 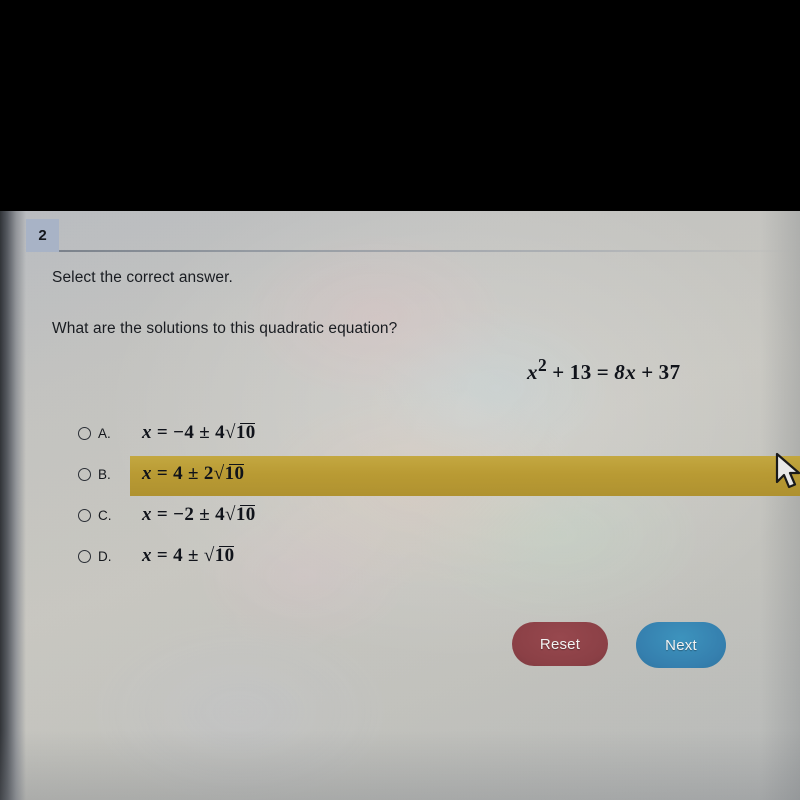 I want to click on option-b-equals: =, so click(x=162, y=473).